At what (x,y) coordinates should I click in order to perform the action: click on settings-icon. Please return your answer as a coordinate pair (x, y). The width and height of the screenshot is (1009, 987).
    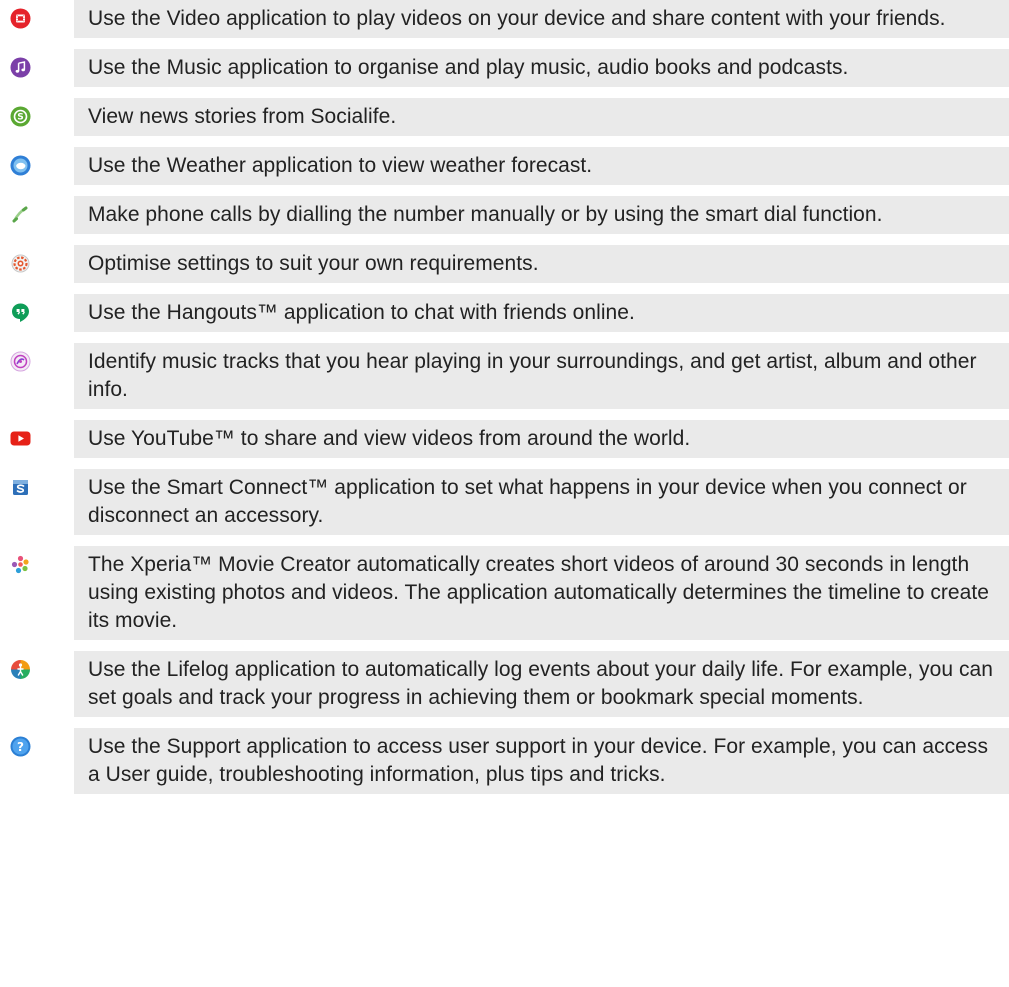
    Looking at the image, I should click on (20, 263).